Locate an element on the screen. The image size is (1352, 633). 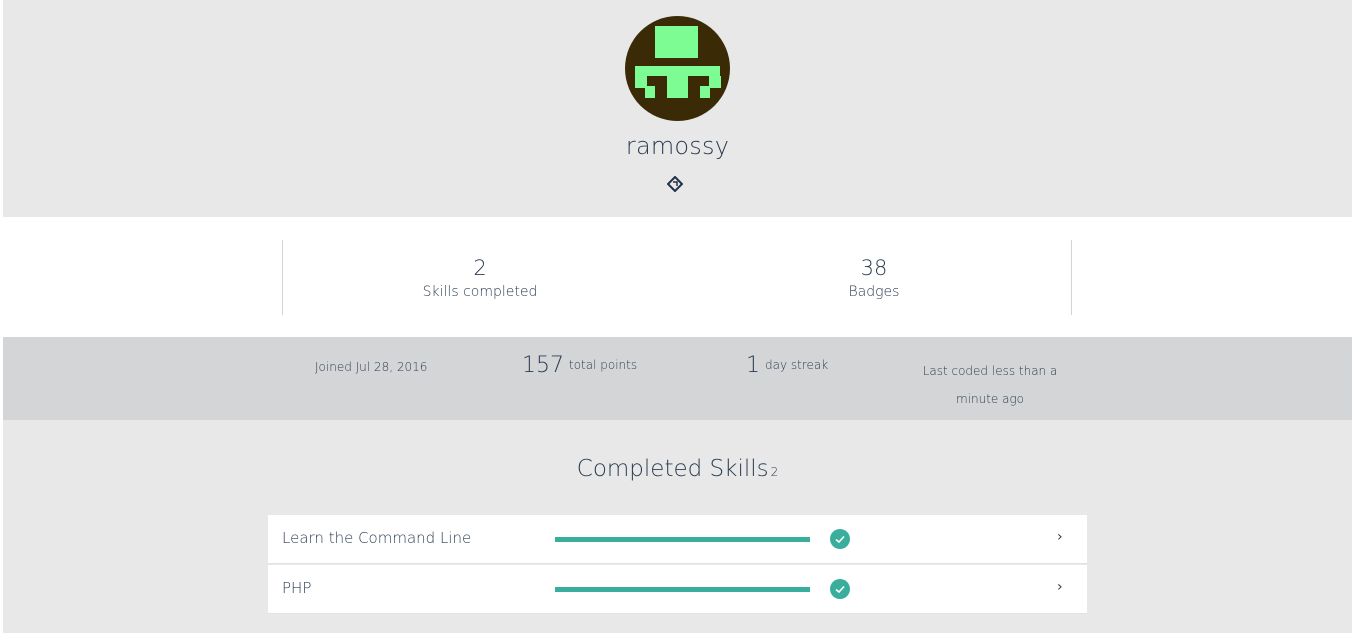
section-title: Completed Skills 2 is located at coordinates (677, 469).